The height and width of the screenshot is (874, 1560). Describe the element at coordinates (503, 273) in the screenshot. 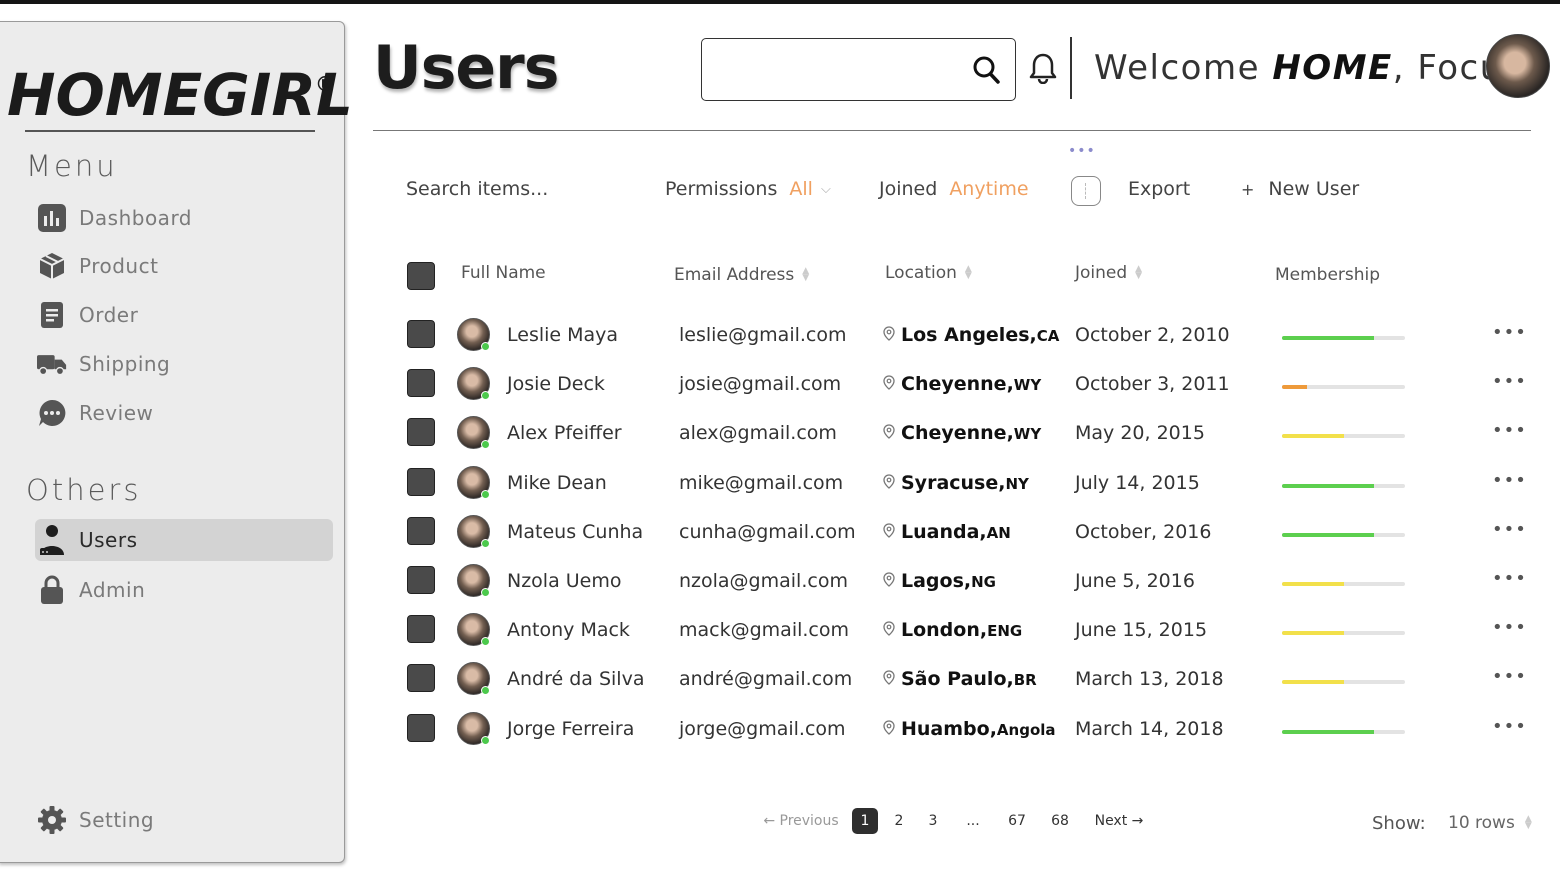

I see `column-header-full-name: Full Name` at that location.